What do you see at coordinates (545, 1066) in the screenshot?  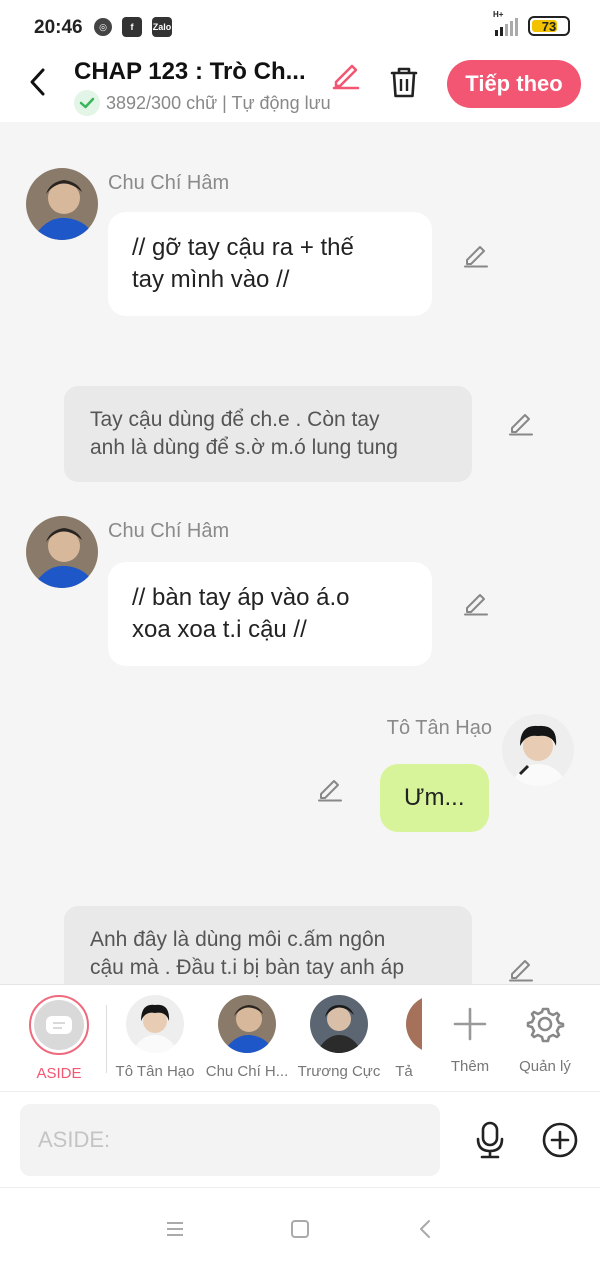 I see `manage-label: Quản lý` at bounding box center [545, 1066].